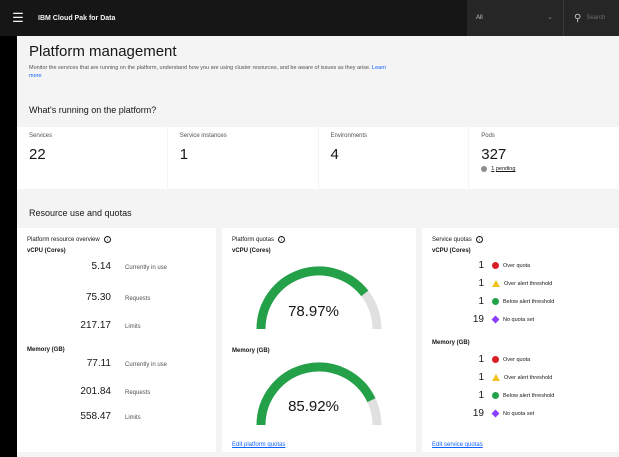 This screenshot has width=619, height=457. What do you see at coordinates (184, 154) in the screenshot?
I see `tile-value: 1` at bounding box center [184, 154].